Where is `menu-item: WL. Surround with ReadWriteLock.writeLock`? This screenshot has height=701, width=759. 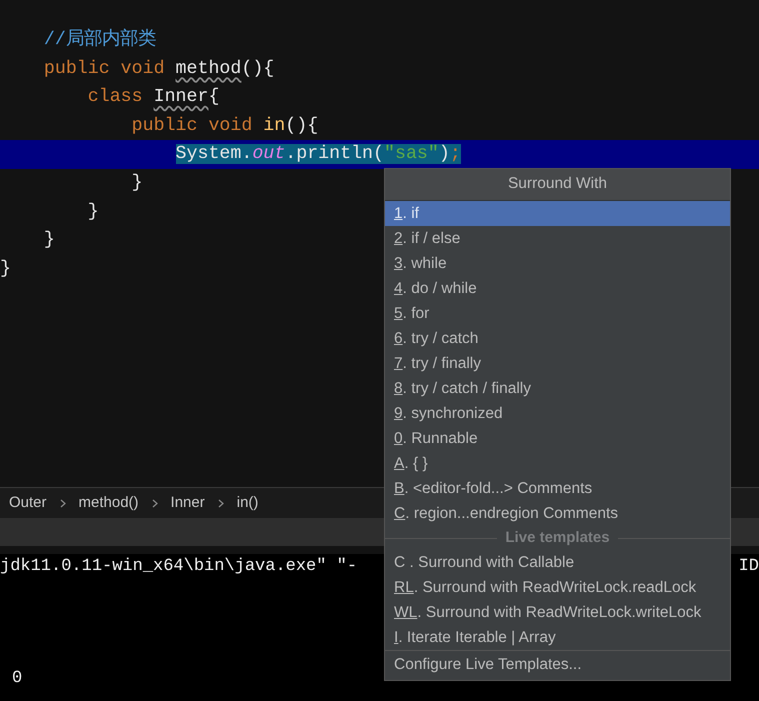 menu-item: WL. Surround with ReadWriteLock.writeLock is located at coordinates (557, 612).